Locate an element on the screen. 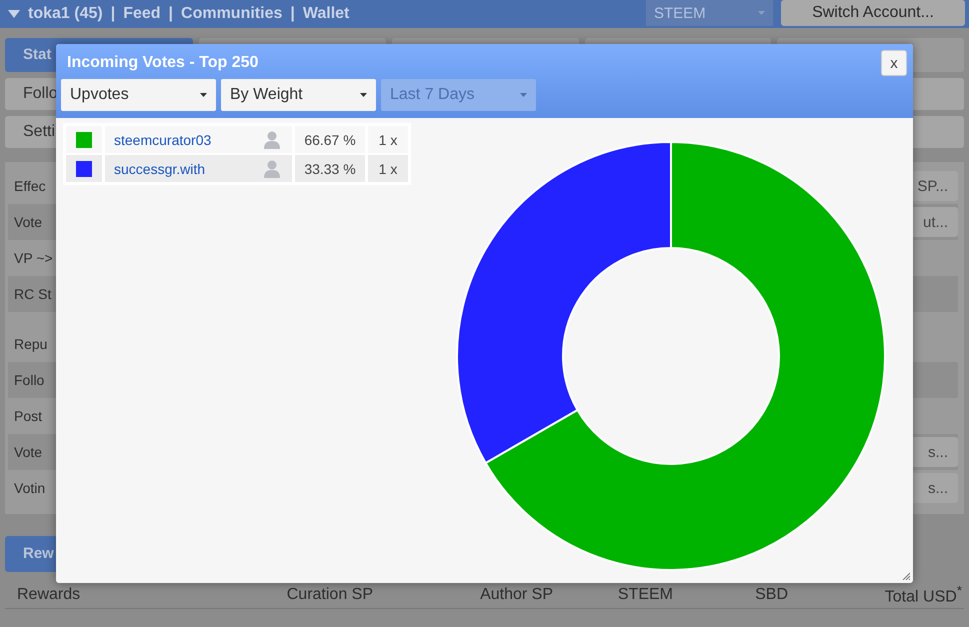 This screenshot has height=627, width=969. row-label: RC St is located at coordinates (33, 294).